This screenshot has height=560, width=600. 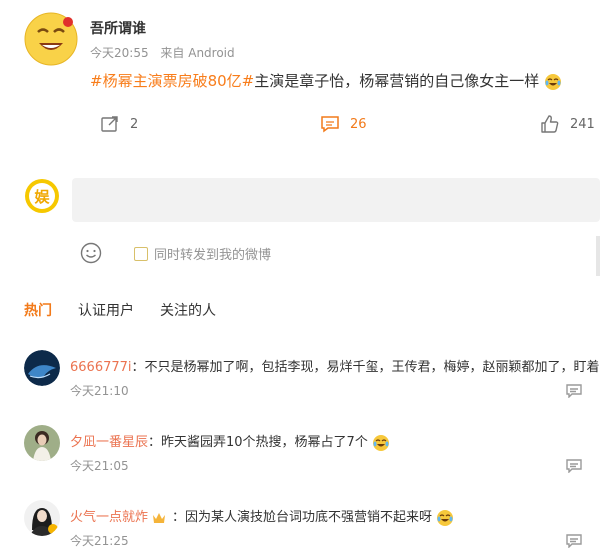 I want to click on like-icon, so click(x=550, y=124).